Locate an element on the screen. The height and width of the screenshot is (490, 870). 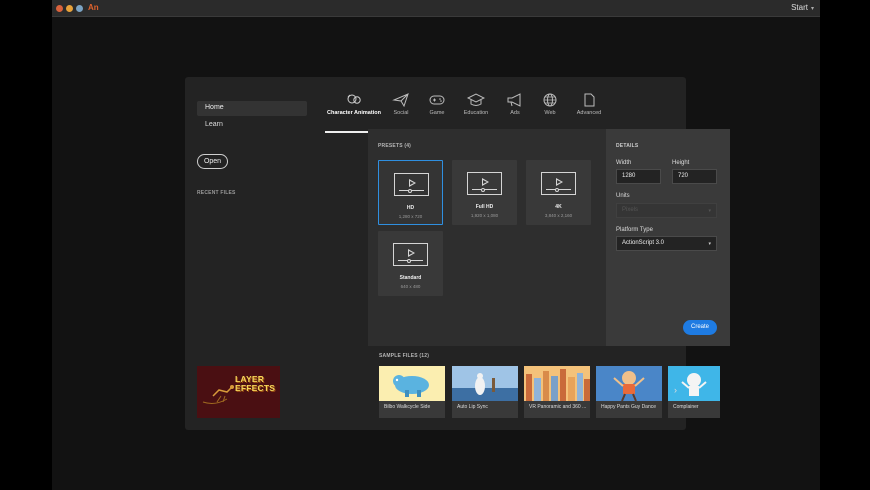
tab-label: Advanced is located at coordinates (589, 113).